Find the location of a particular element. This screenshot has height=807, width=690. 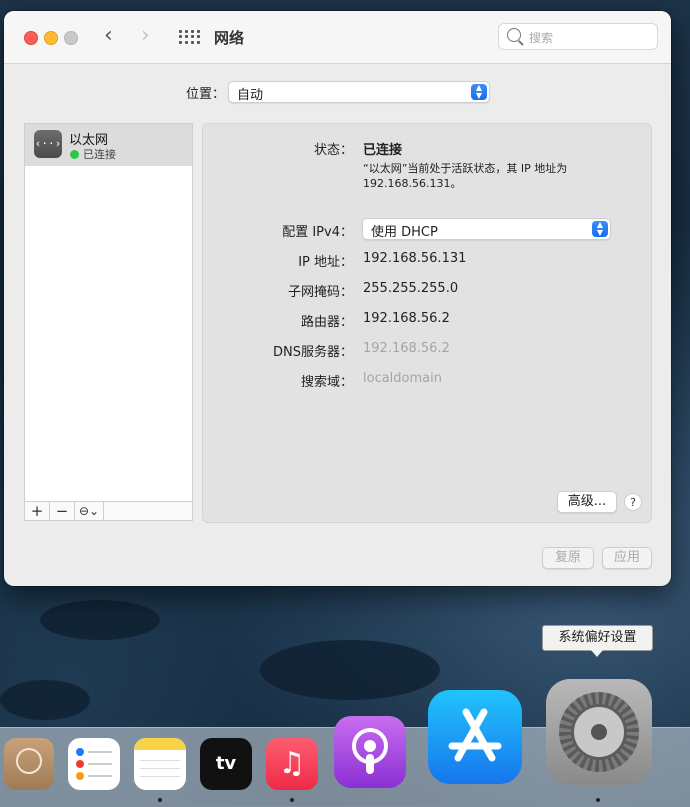

zoom-button is located at coordinates (71, 38).